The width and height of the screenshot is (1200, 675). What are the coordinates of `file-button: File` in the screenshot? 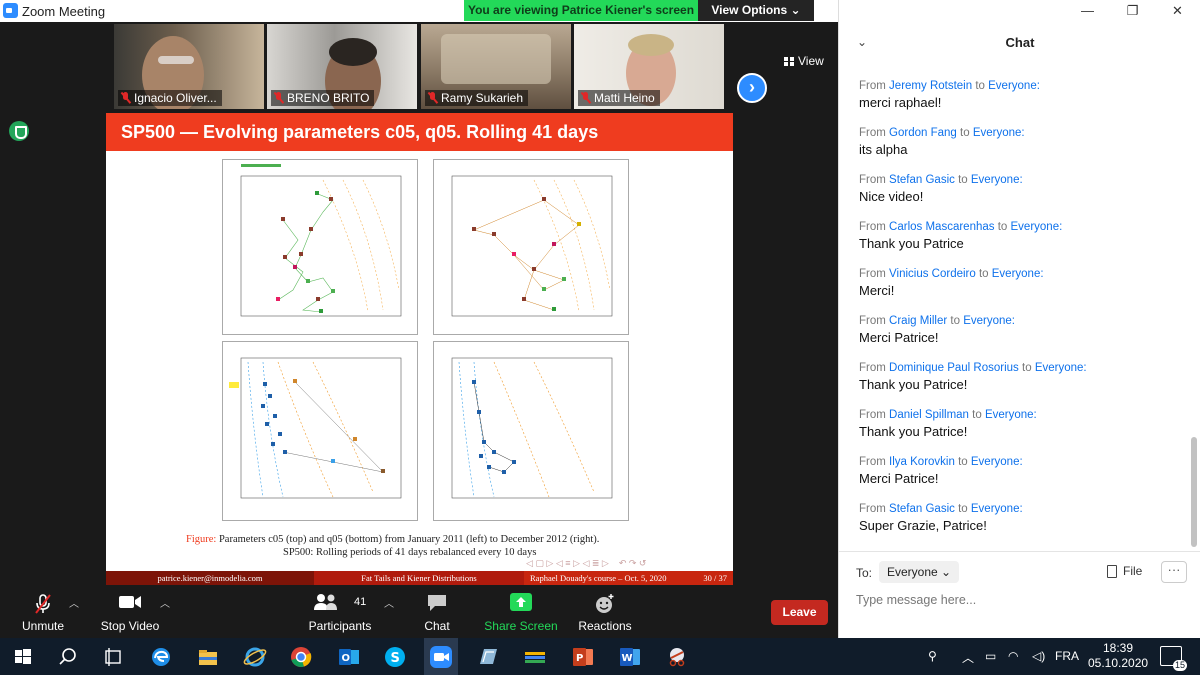 It's located at (1124, 571).